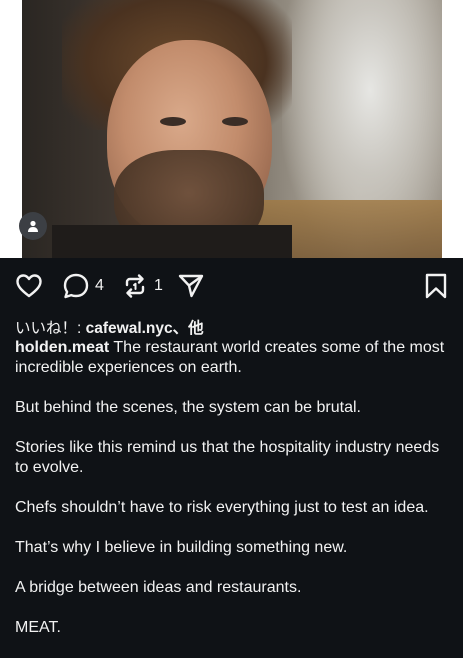  I want to click on share-button, so click(191, 286).